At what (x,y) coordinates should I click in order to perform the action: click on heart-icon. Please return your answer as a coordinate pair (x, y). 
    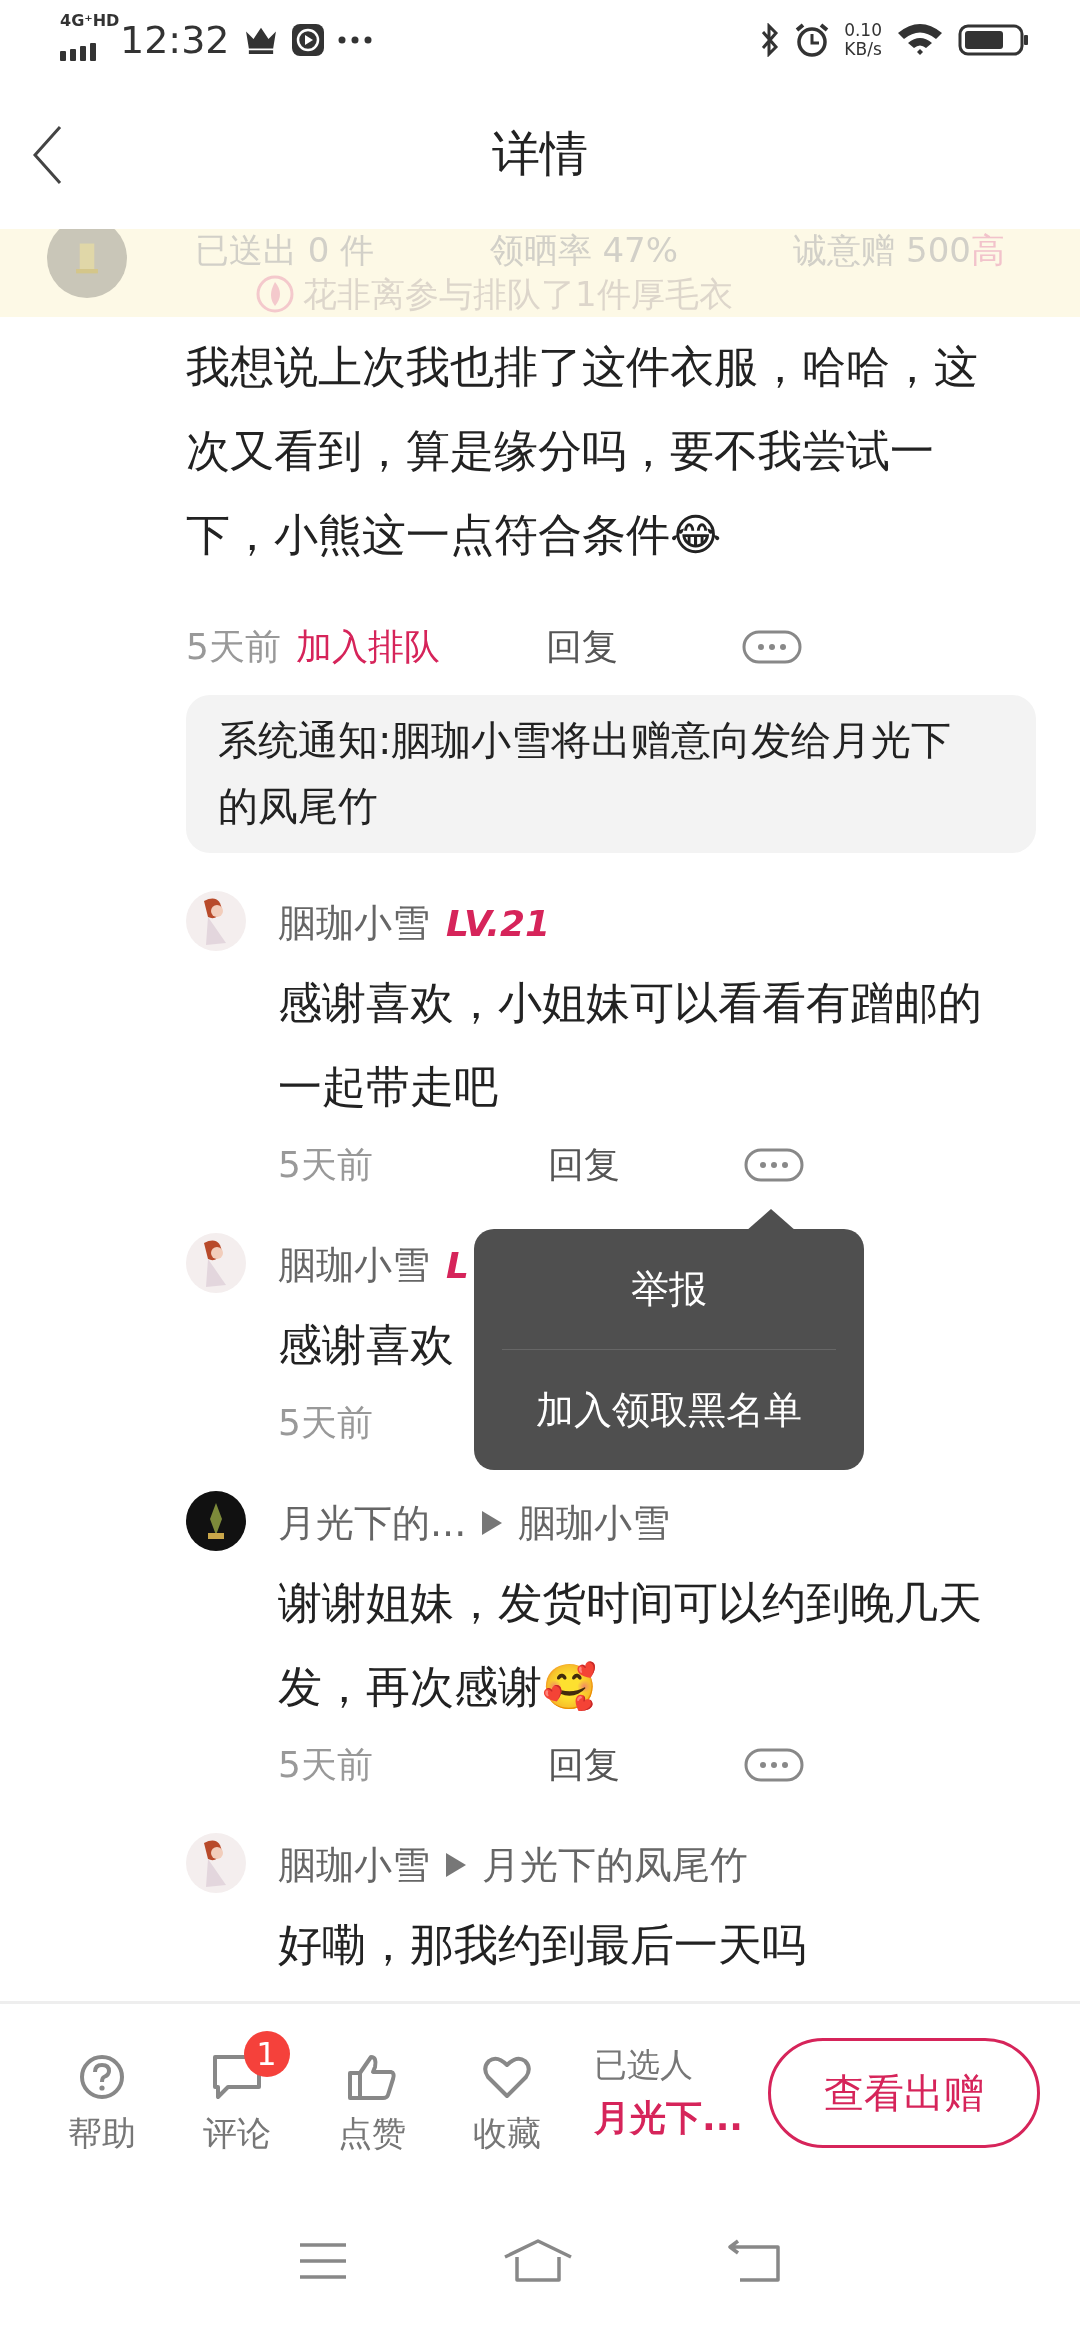
    Looking at the image, I should click on (506, 2077).